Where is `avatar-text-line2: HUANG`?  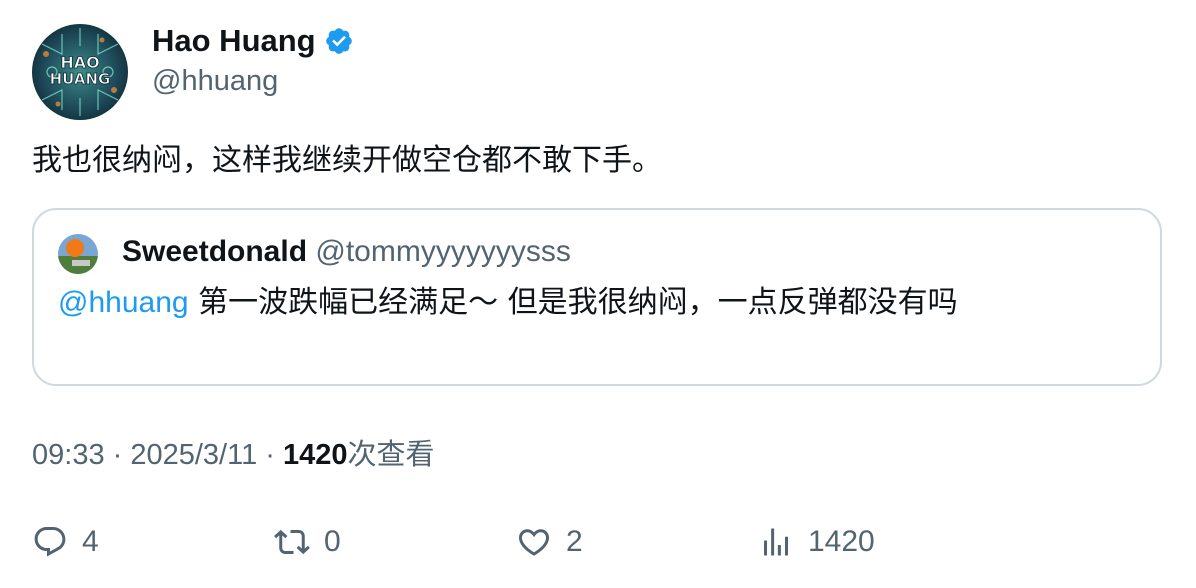 avatar-text-line2: HUANG is located at coordinates (80, 79).